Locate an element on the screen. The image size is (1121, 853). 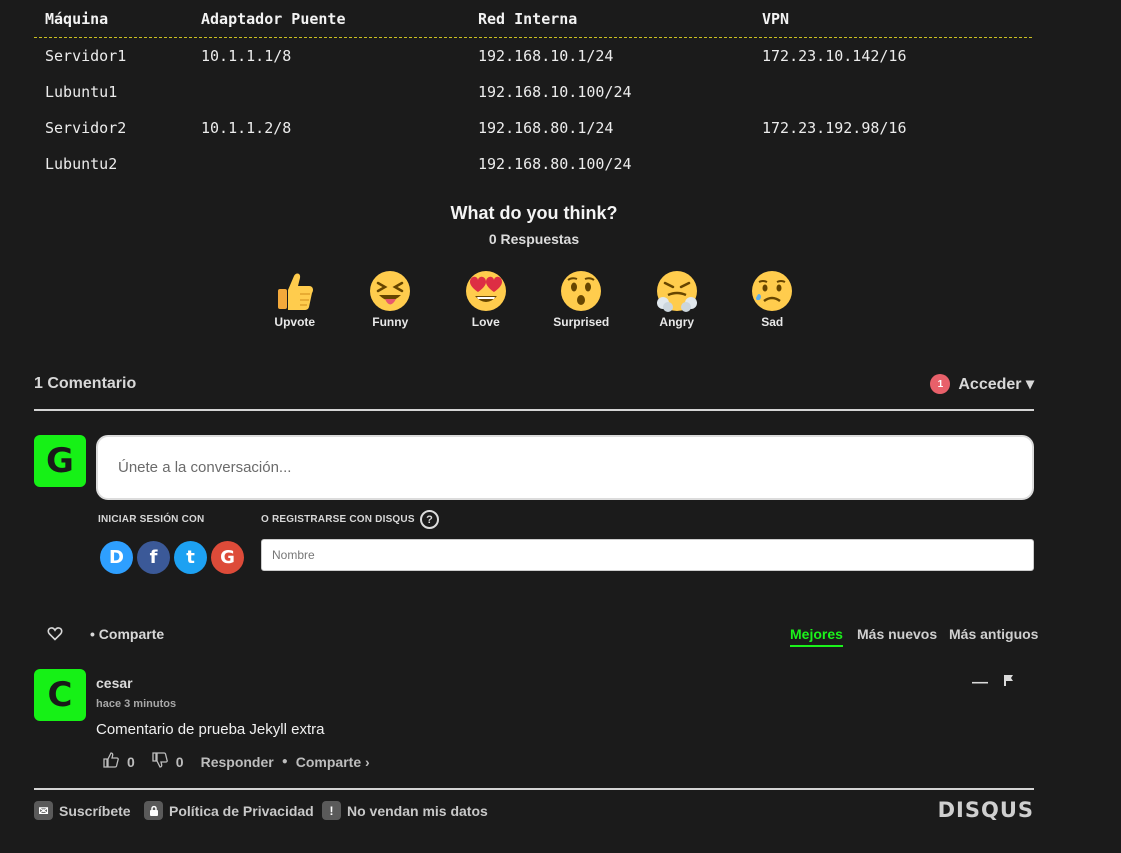
table-cell: 192.168.80.100/24 is located at coordinates (555, 164).